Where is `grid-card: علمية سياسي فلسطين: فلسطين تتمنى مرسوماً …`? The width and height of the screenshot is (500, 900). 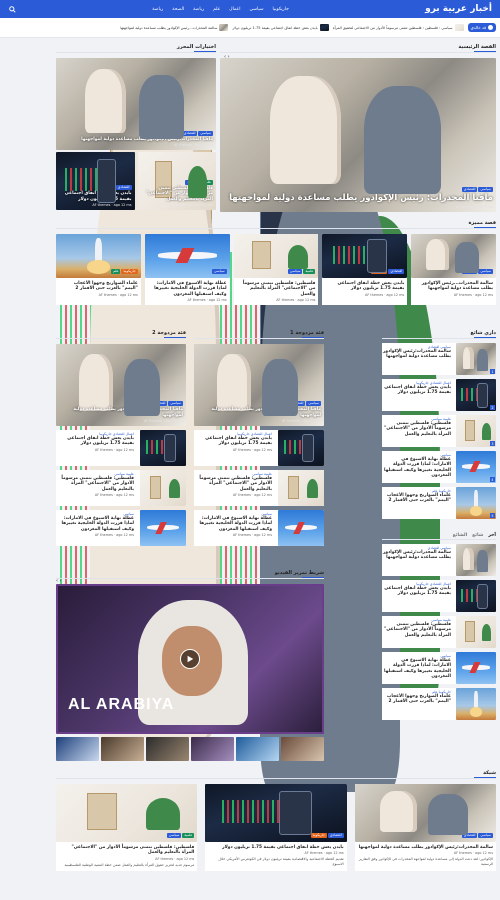 grid-card: علمية سياسي فلسطين: فلسطين تتمنى مرسوماً … is located at coordinates (127, 827).